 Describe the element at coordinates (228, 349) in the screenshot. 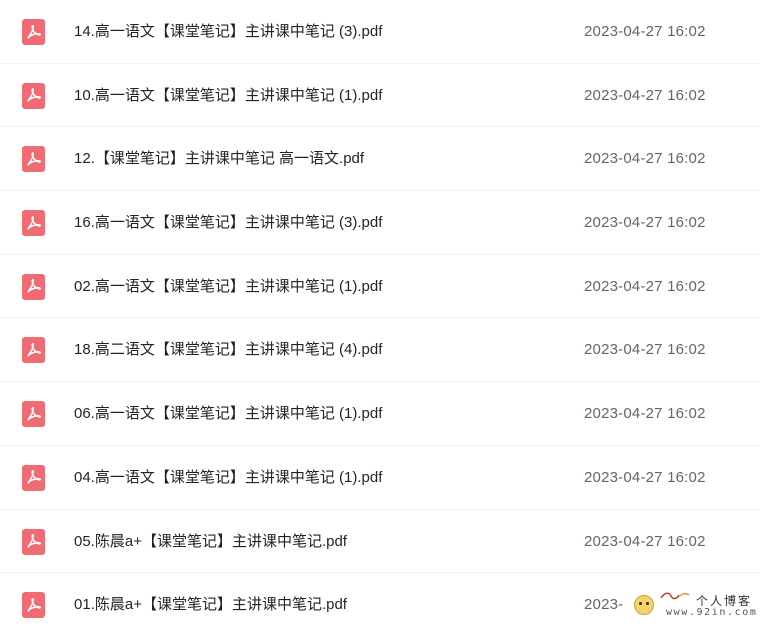

I see `file-name: 18.高二语文【课堂笔记】主讲课中笔记 (4).pdf` at that location.